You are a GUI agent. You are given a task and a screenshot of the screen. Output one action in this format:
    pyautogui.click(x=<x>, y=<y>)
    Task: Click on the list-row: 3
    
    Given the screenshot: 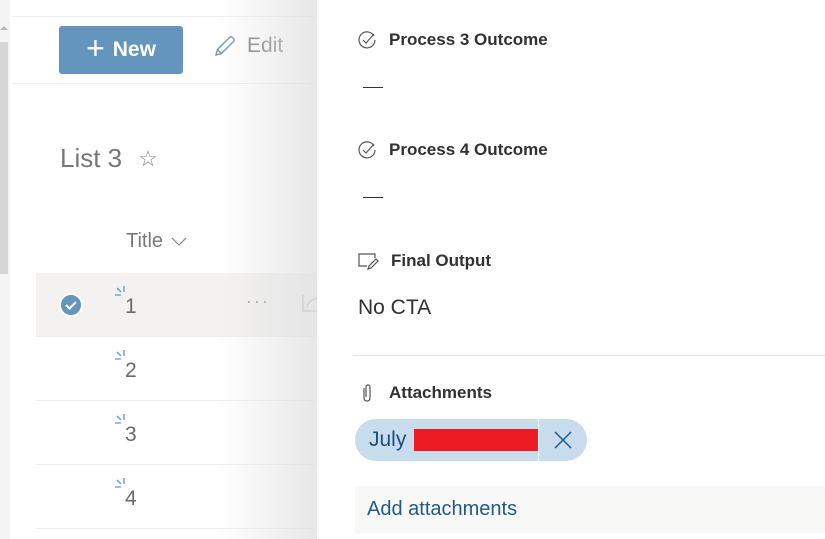 What is the action you would take?
    pyautogui.click(x=183, y=433)
    